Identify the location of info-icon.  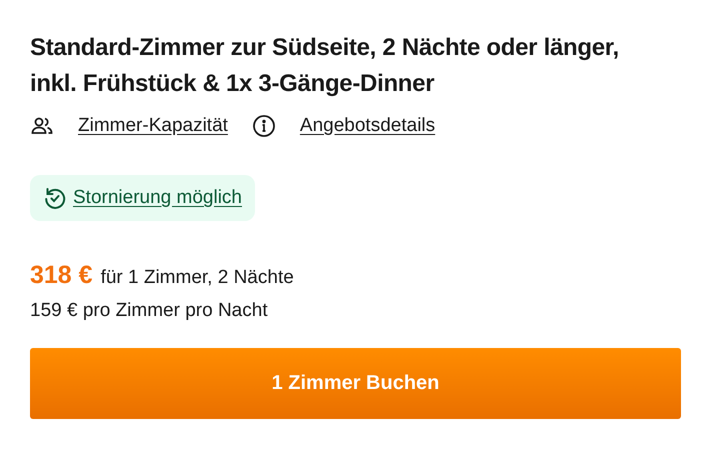
(264, 126).